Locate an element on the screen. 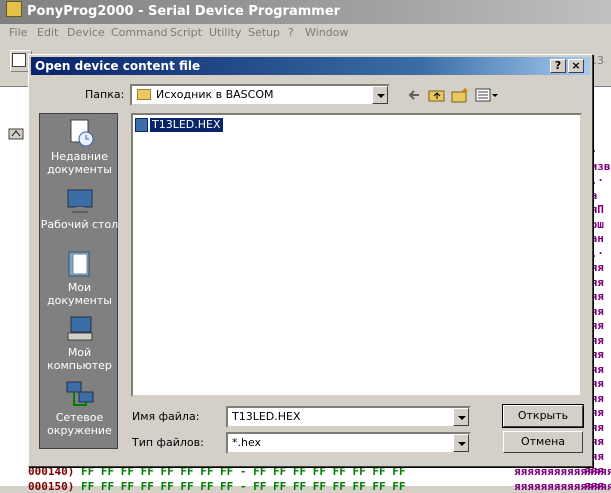 This screenshot has width=611, height=493. file-name: T13LED.HEX is located at coordinates (186, 125).